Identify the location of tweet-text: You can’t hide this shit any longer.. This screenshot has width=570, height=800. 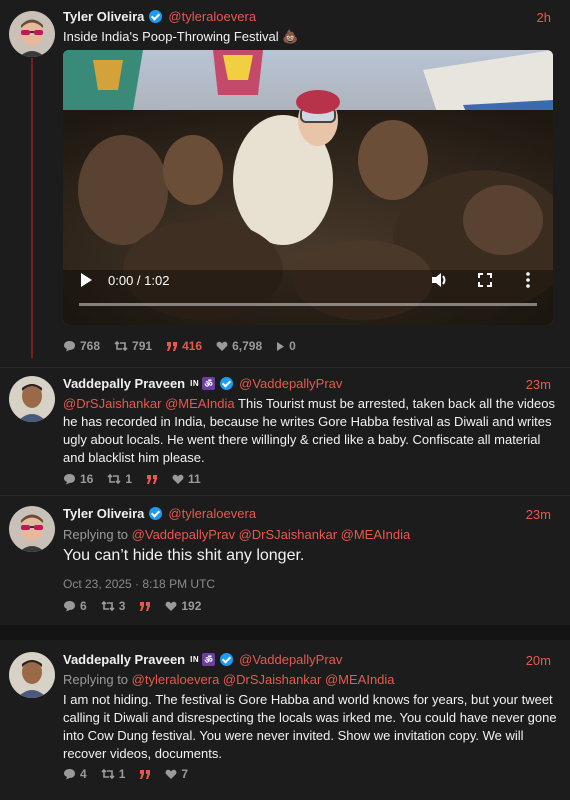
(184, 555).